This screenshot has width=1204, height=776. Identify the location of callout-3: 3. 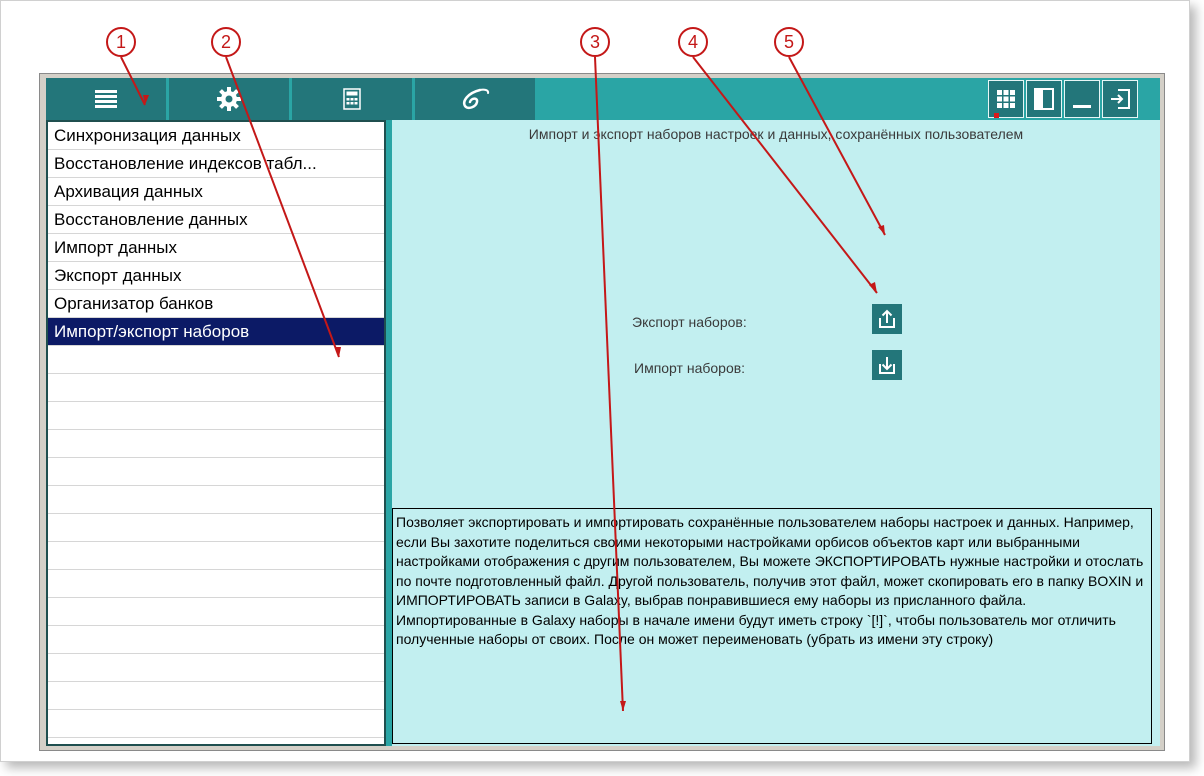
(595, 42).